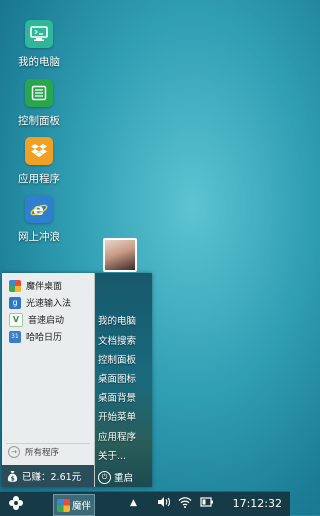 This screenshot has height=516, width=320. I want to click on wifi-icon, so click(185, 503).